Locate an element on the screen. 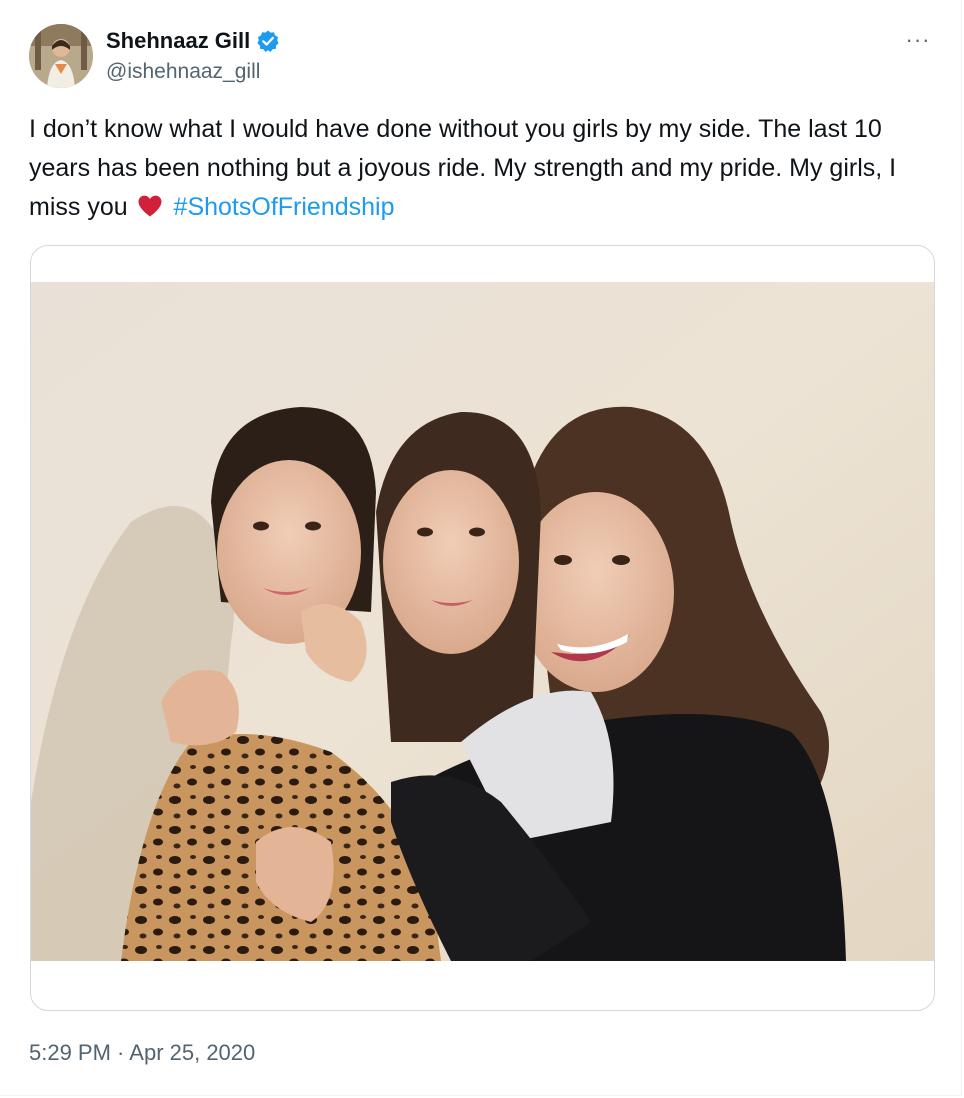 This screenshot has width=964, height=1098. tweet-timestamp: 5:29 PM · Apr 25, 2020 is located at coordinates (142, 1053).